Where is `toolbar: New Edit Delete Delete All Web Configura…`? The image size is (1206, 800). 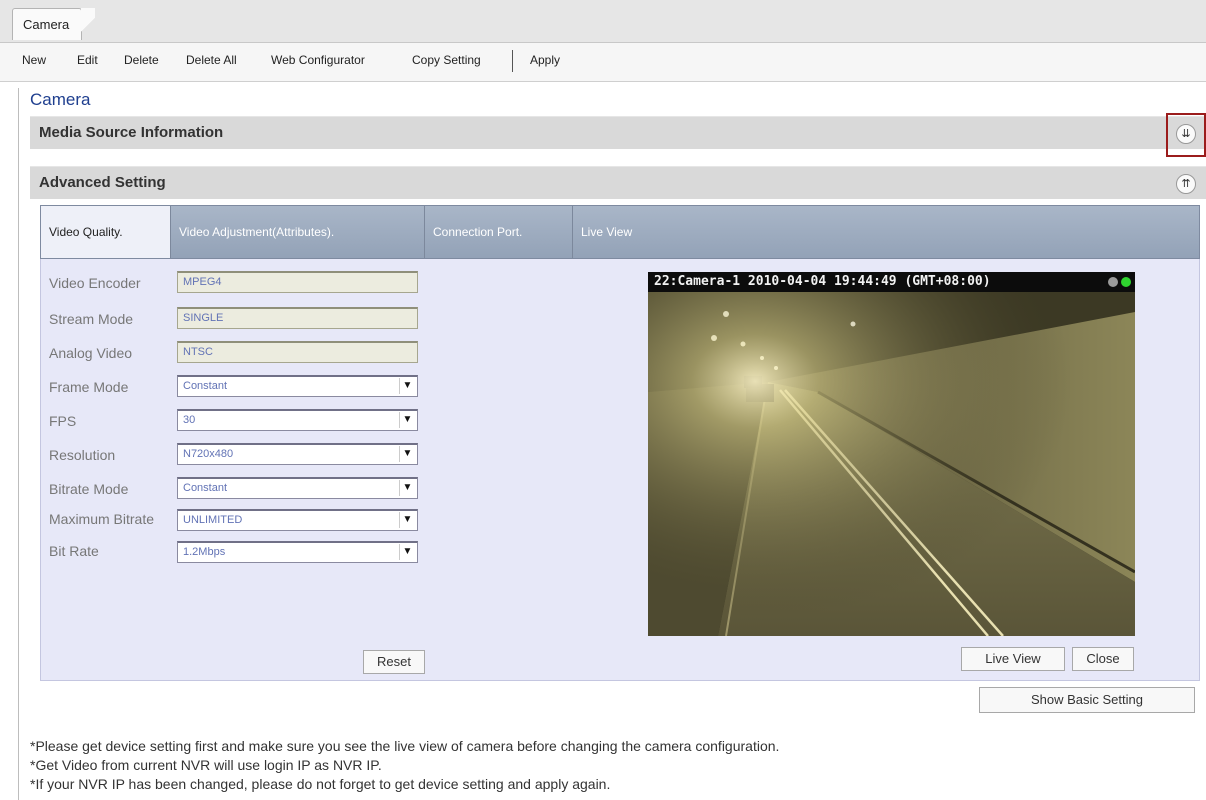 toolbar: New Edit Delete Delete All Web Configura… is located at coordinates (603, 62).